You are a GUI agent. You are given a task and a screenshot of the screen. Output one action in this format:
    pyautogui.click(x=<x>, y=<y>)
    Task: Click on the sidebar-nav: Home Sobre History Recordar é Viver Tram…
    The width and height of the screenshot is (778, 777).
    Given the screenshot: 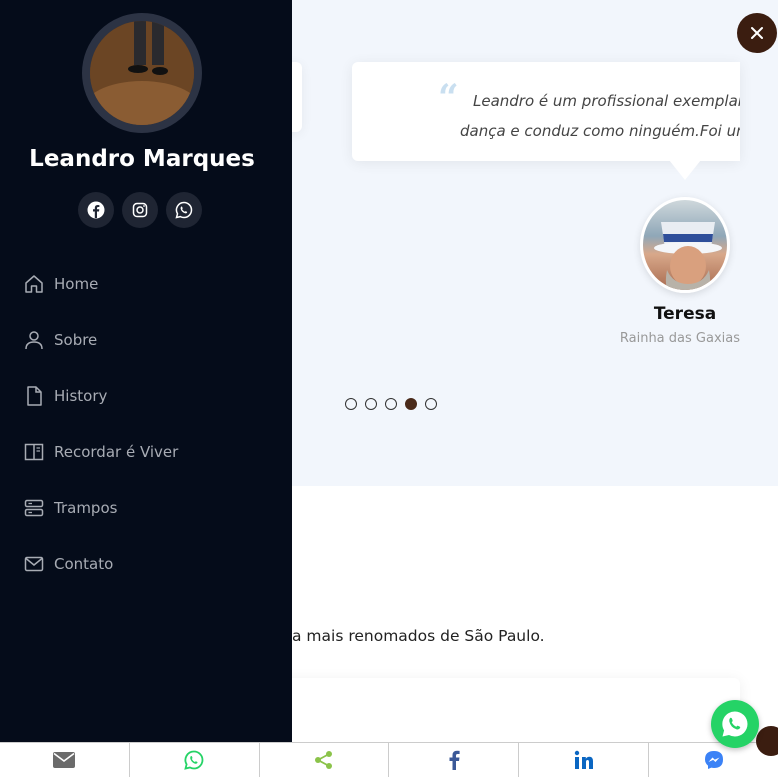 What is the action you would take?
    pyautogui.click(x=100, y=431)
    